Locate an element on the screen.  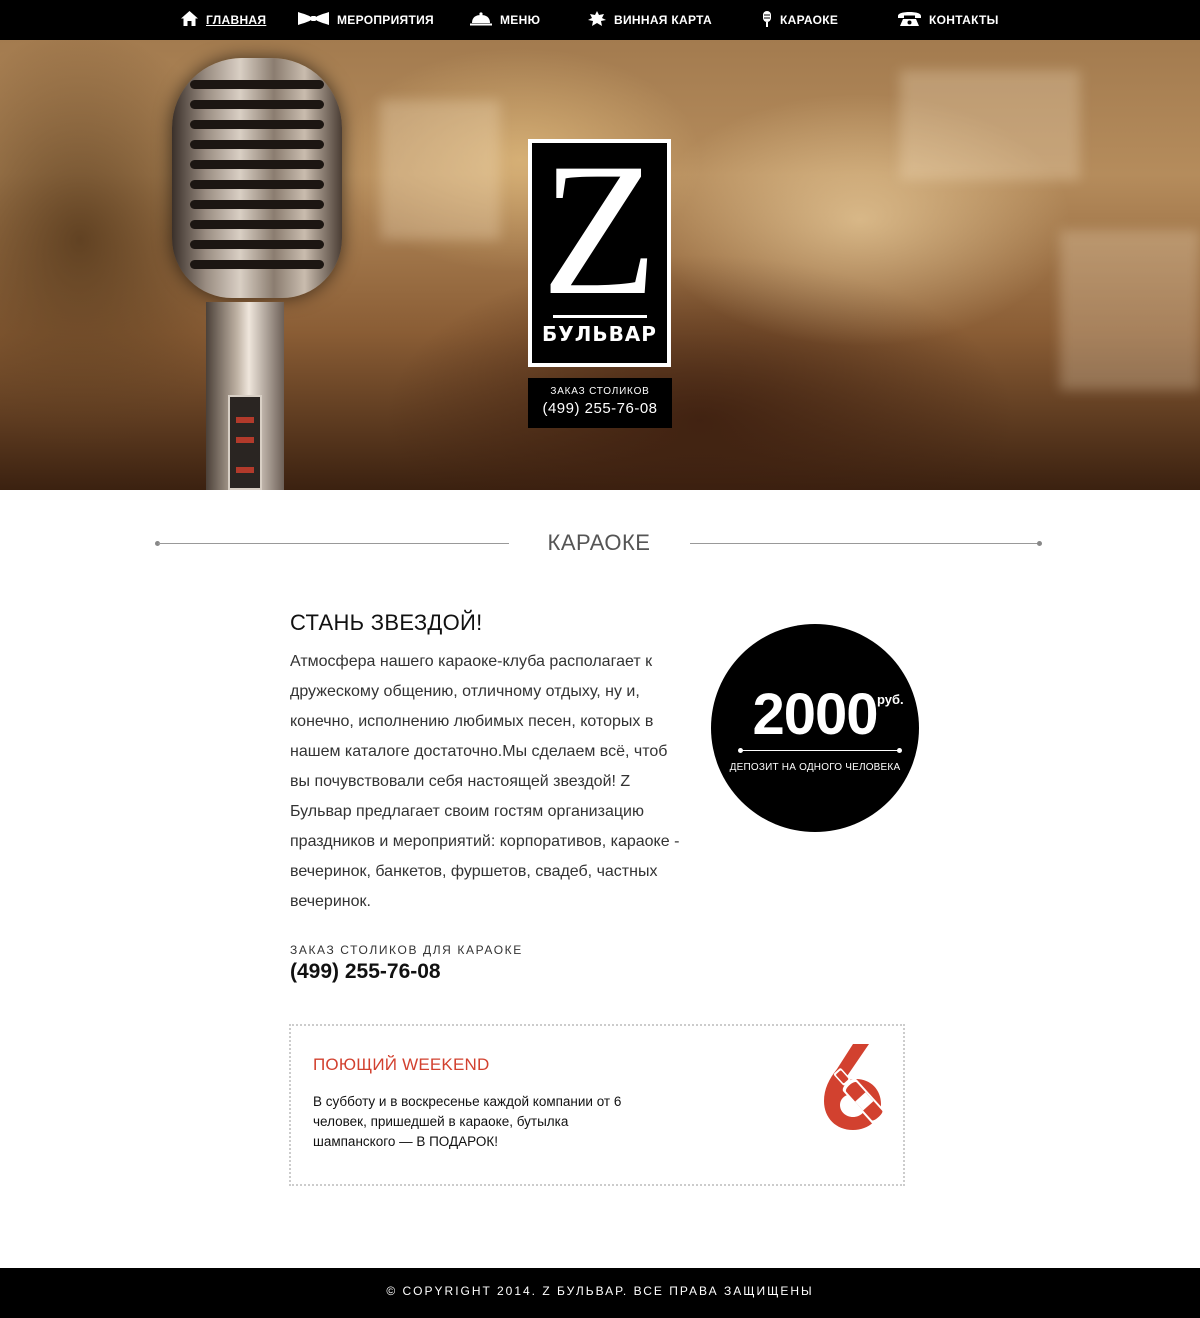
divider-dot-right is located at coordinates (1039, 543).